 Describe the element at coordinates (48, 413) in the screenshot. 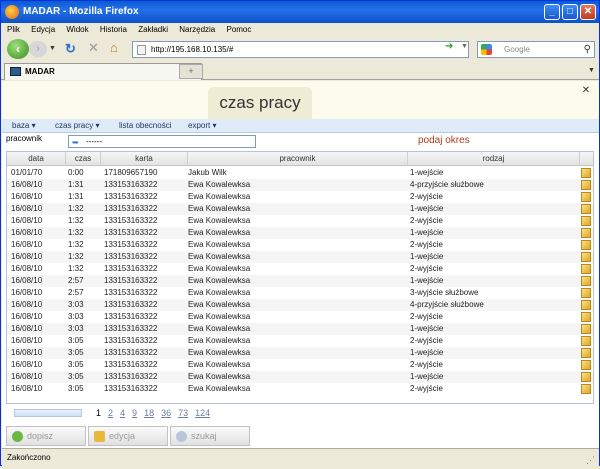

I see `page-size-box` at that location.